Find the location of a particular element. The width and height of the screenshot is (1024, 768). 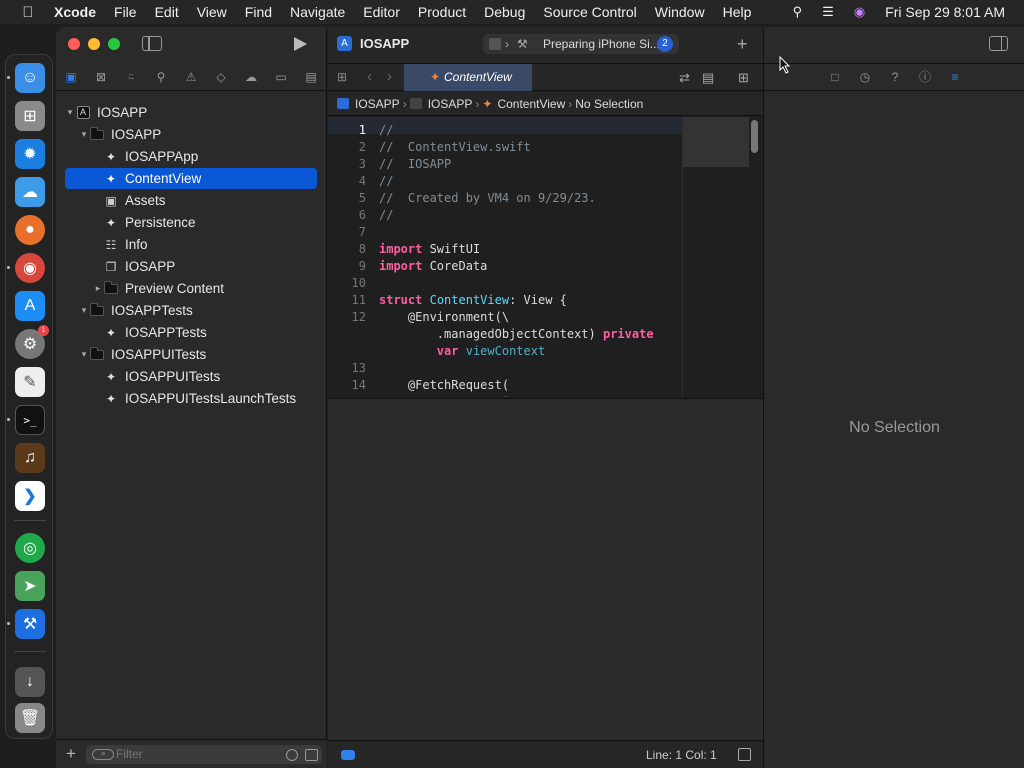

vertical-scrollbar is located at coordinates (754, 136).